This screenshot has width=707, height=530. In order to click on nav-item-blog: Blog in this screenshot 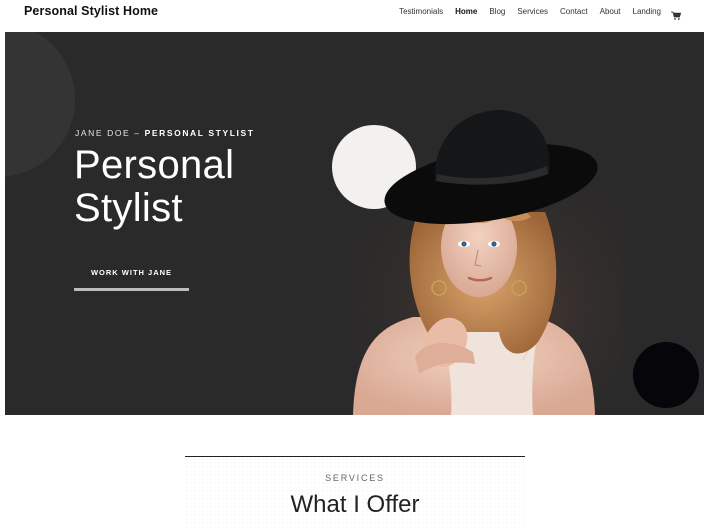, I will do `click(497, 11)`.